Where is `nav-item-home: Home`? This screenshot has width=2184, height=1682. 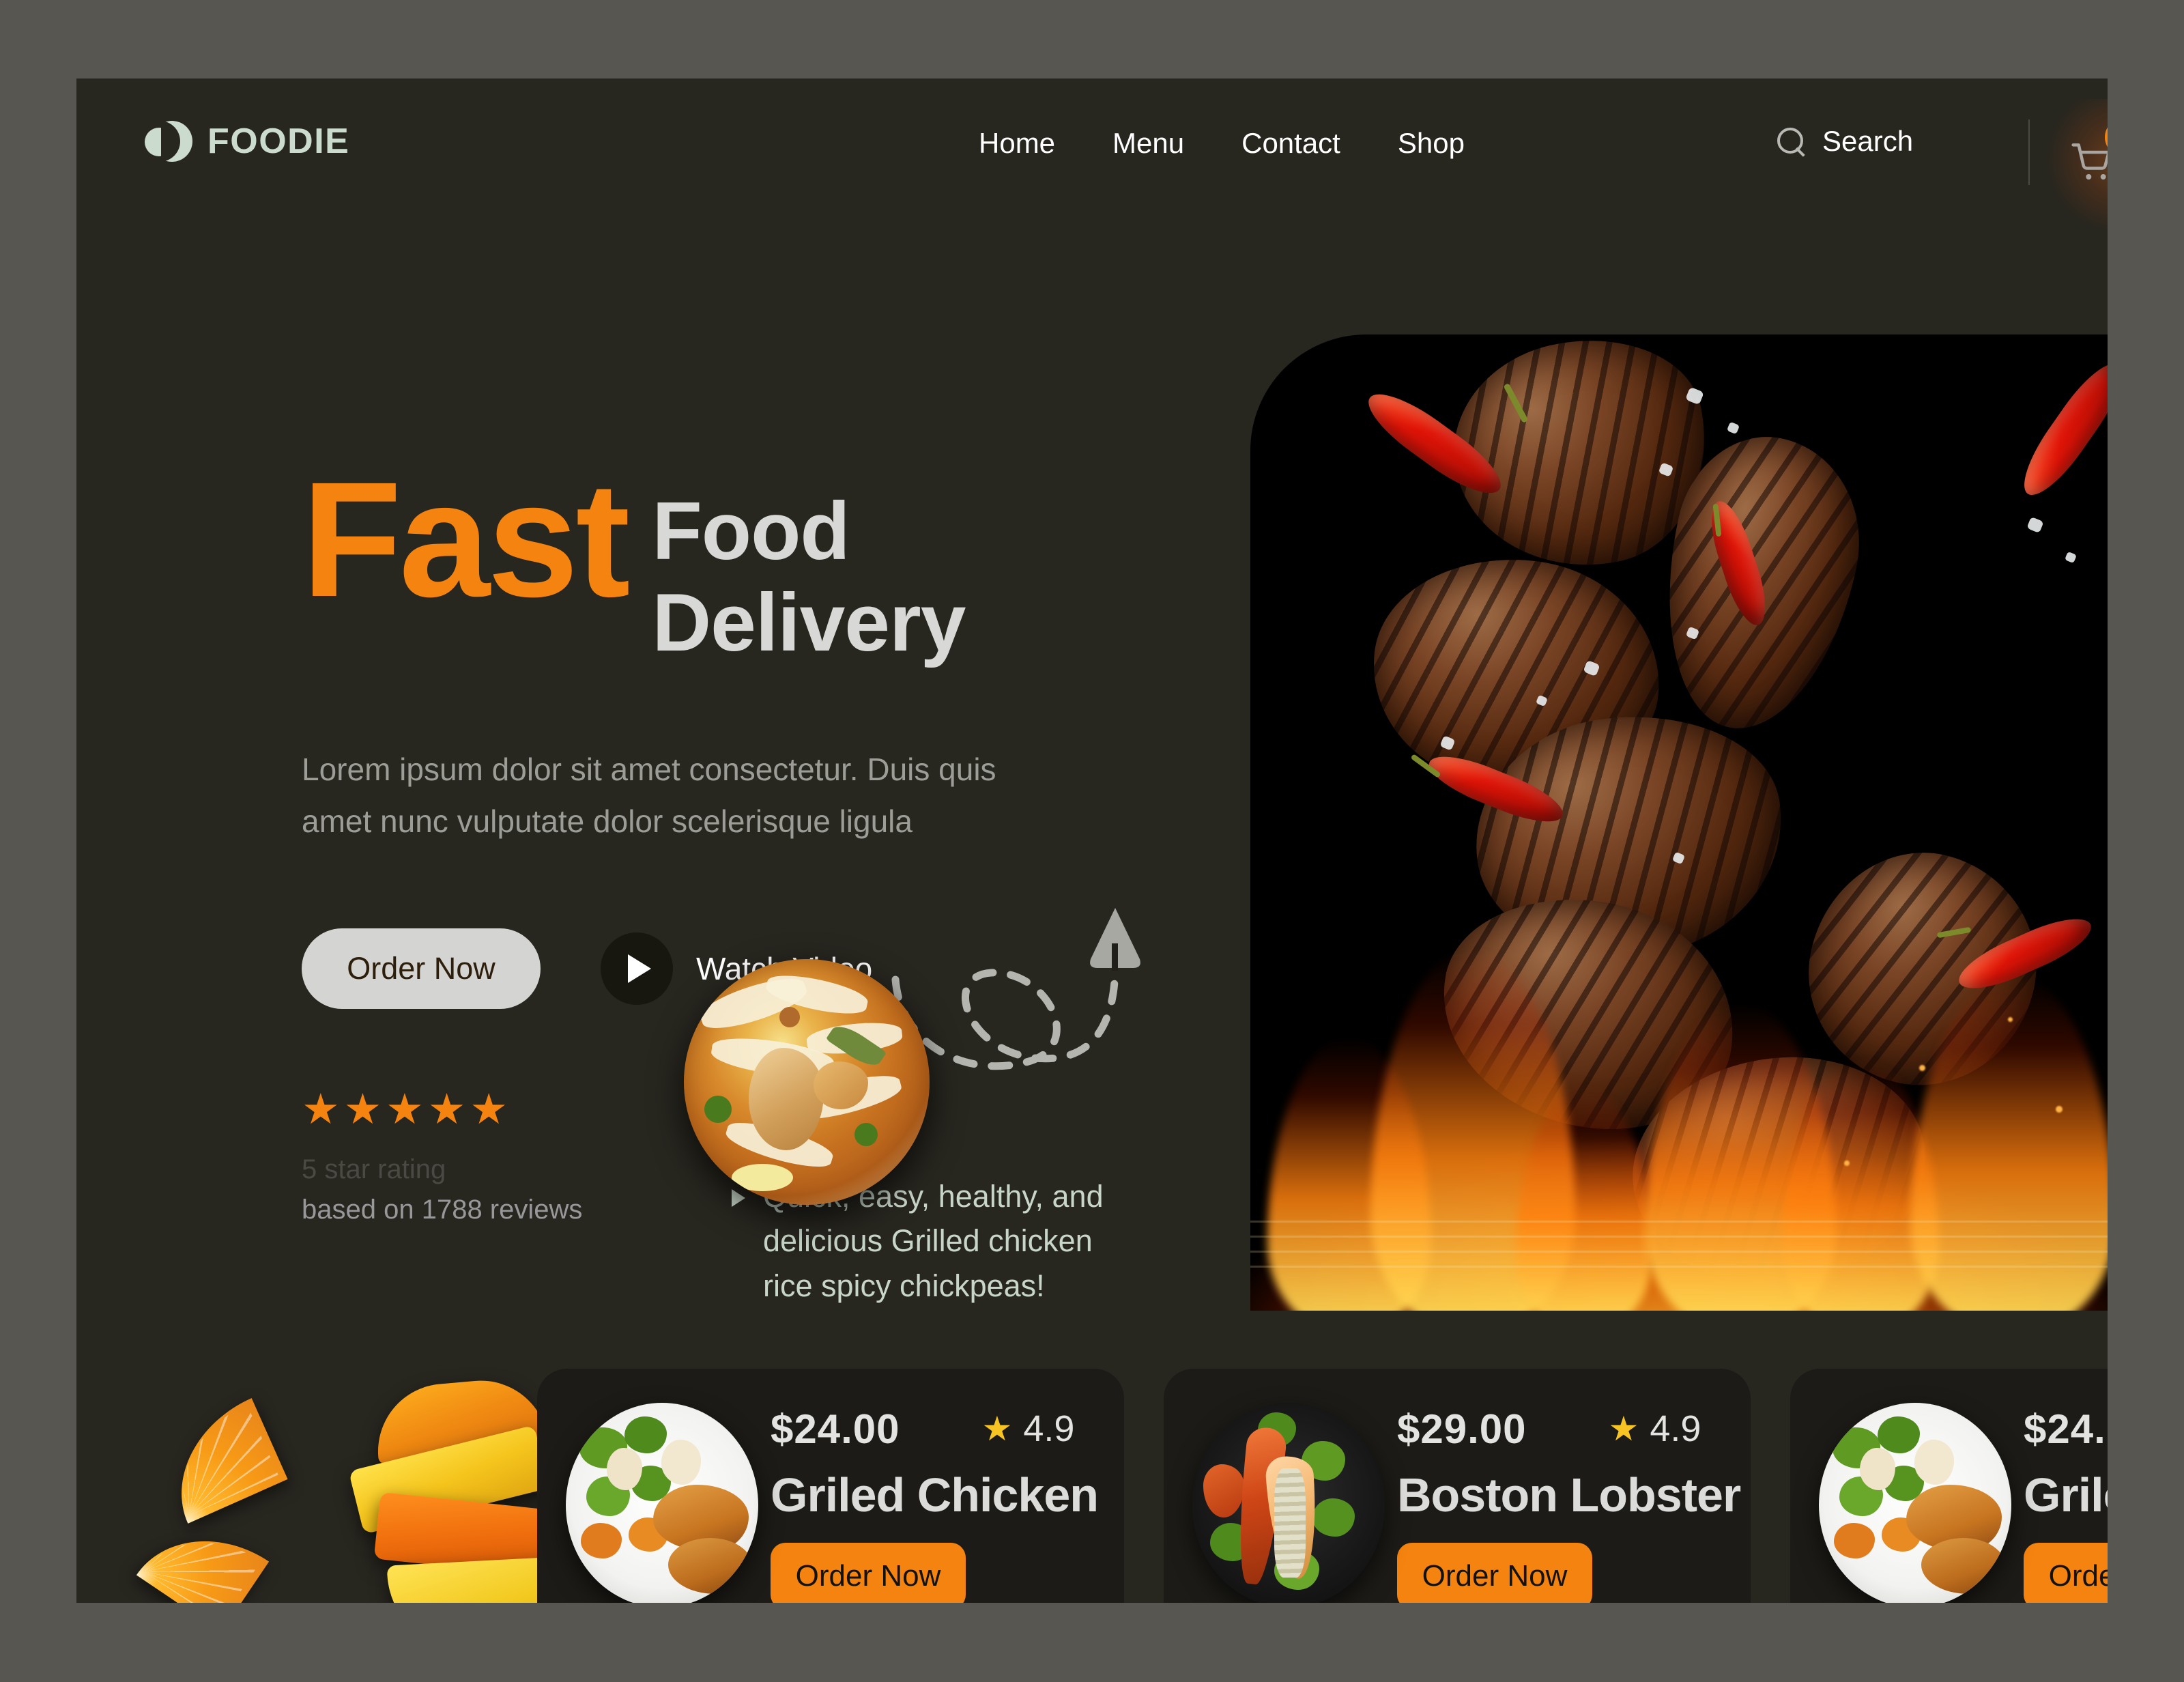
nav-item-home: Home is located at coordinates (1017, 143).